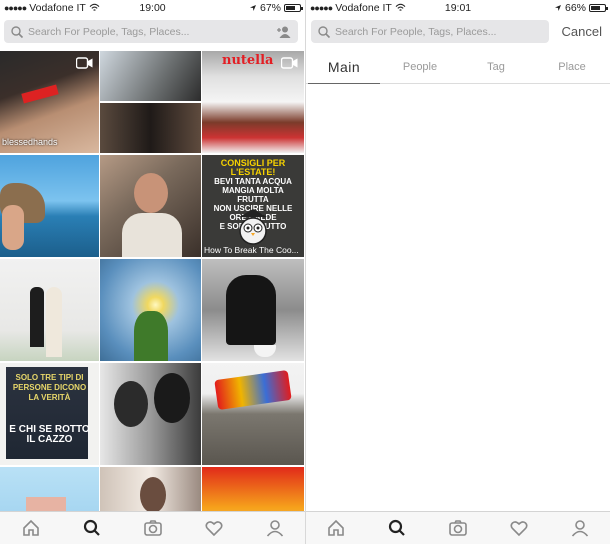 The height and width of the screenshot is (544, 610). I want to click on clock: 19:00, so click(152, 7).